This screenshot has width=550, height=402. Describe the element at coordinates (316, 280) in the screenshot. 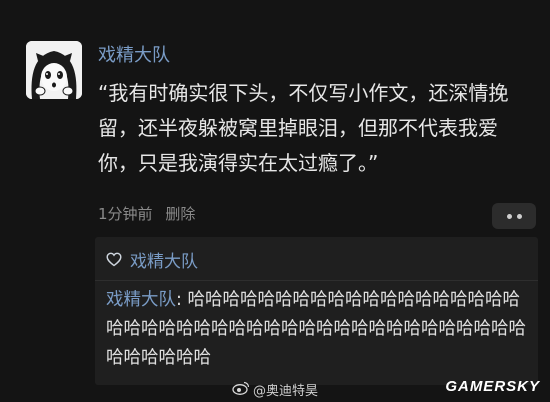

I see `divider` at that location.